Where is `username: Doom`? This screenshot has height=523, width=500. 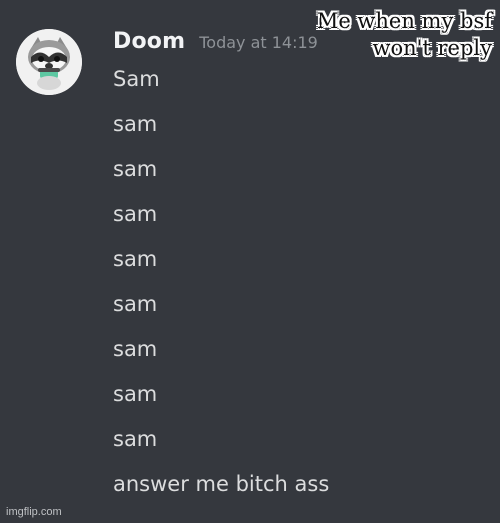 username: Doom is located at coordinates (149, 41).